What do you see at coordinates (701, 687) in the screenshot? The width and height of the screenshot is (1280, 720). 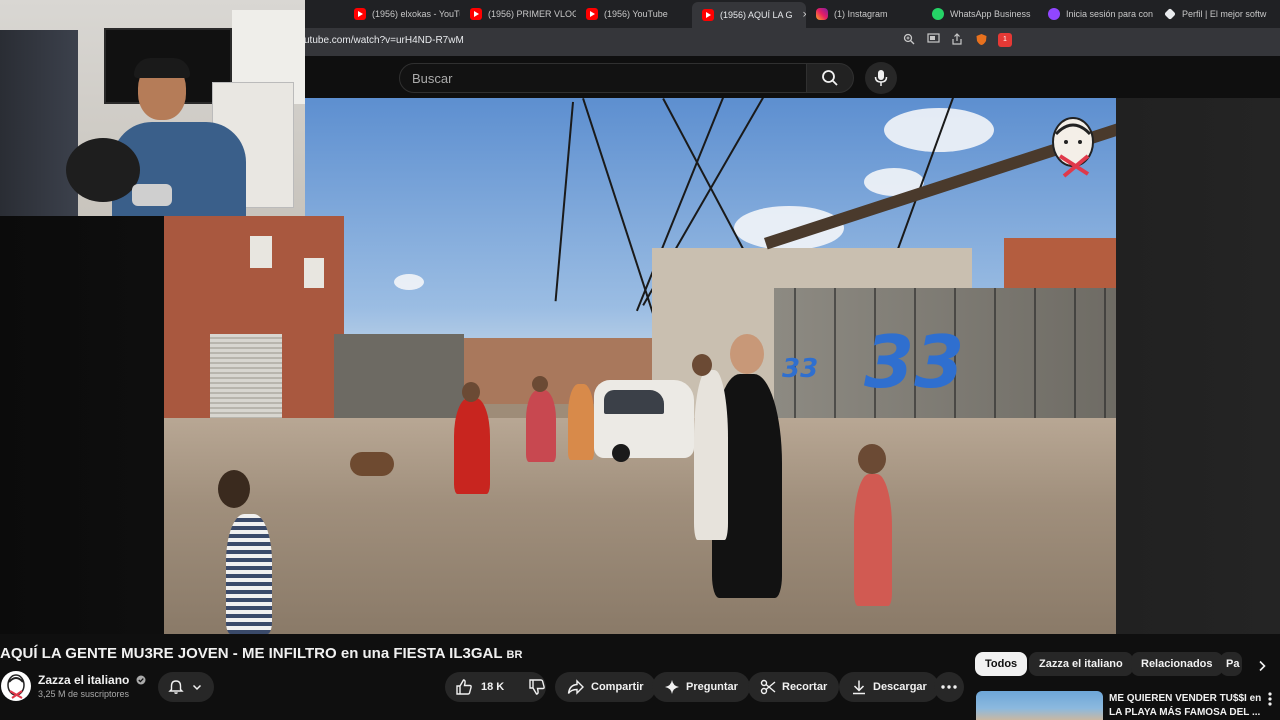 I see `ask-button: Preguntar` at bounding box center [701, 687].